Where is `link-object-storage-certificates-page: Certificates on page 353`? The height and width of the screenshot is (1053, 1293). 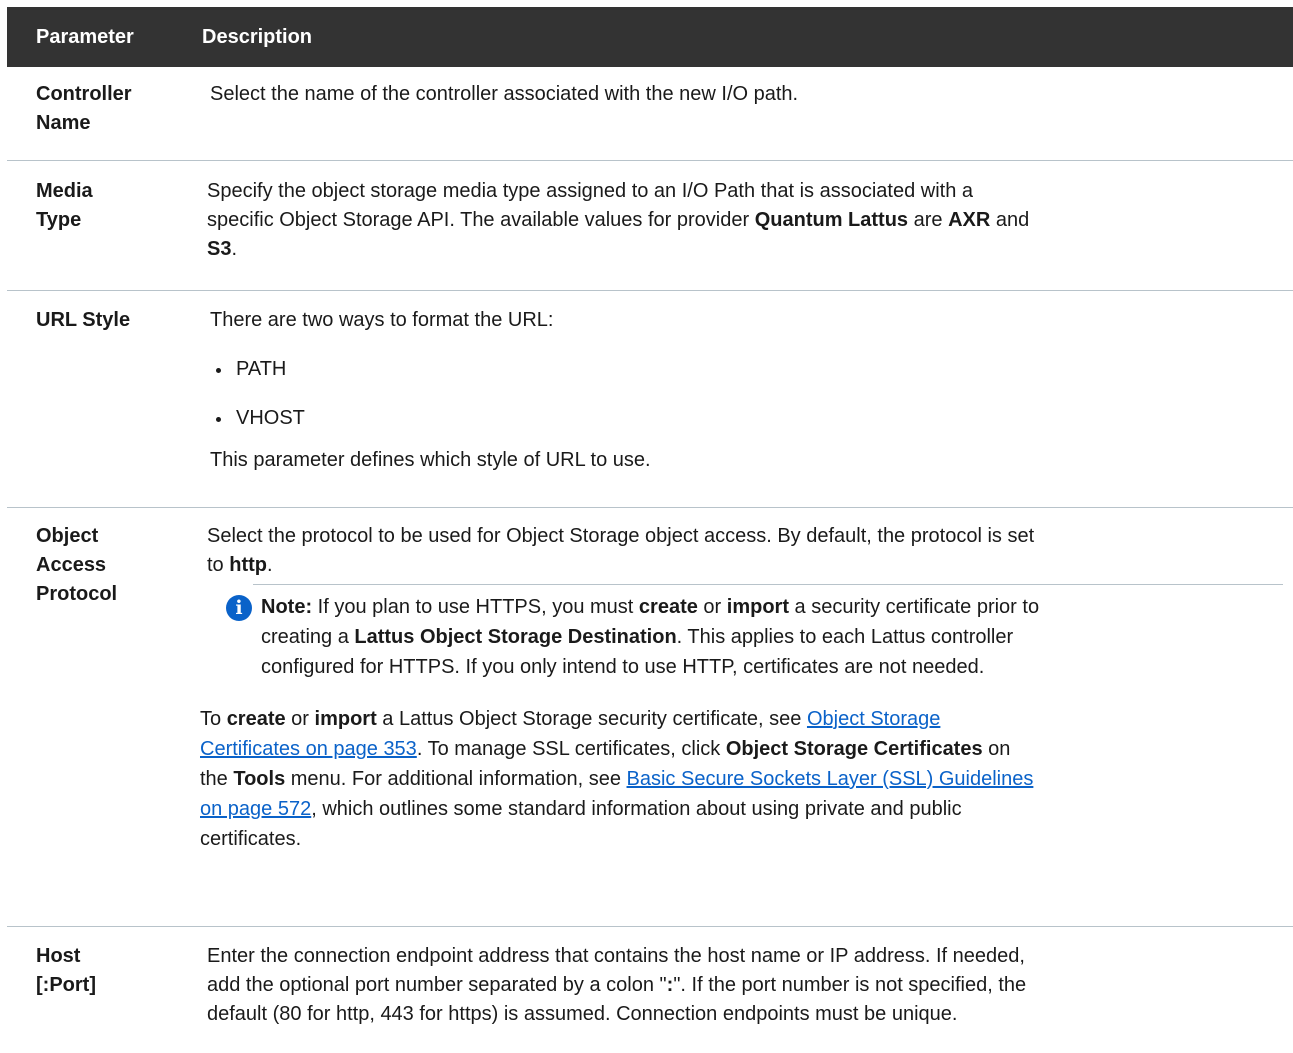
link-object-storage-certificates-page: Certificates on page 353 is located at coordinates (308, 749).